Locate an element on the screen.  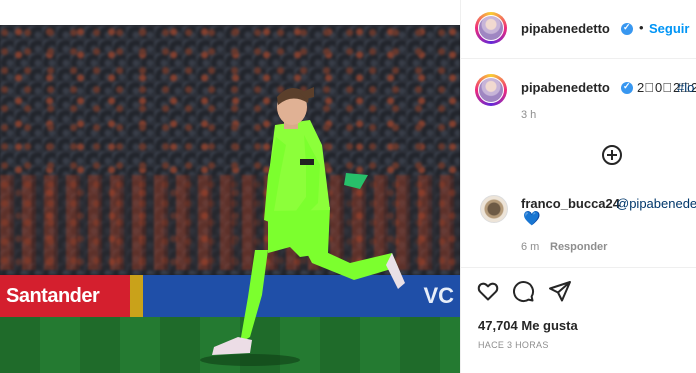
caption-time: 3 h is located at coordinates (529, 115).